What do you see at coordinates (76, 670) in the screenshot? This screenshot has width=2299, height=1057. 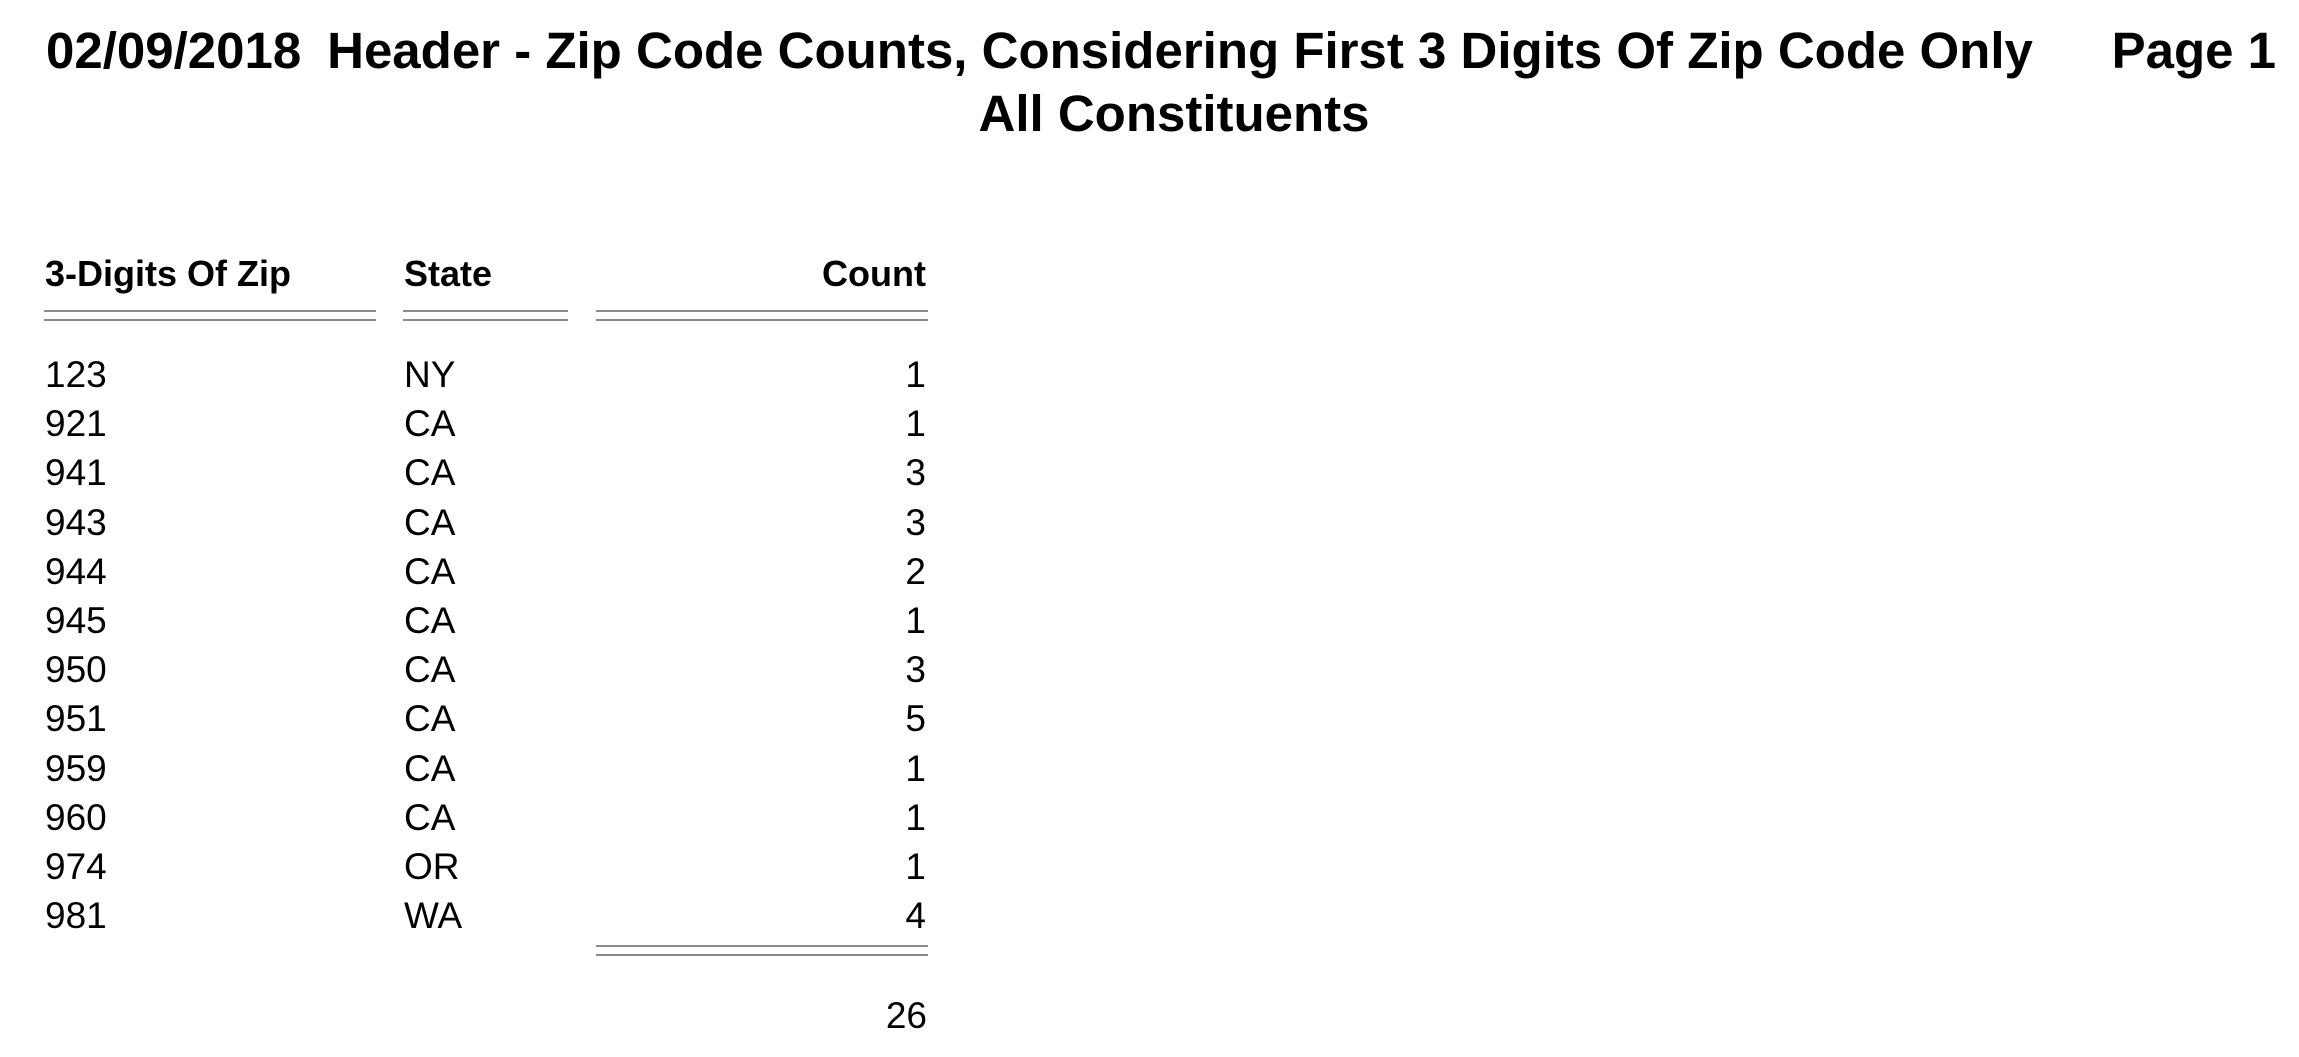 I see `zip-cell: 950` at bounding box center [76, 670].